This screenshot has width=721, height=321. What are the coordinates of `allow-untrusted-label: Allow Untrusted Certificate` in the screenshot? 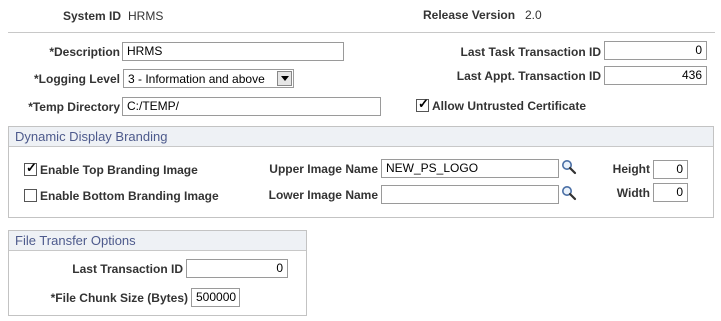 It's located at (509, 106).